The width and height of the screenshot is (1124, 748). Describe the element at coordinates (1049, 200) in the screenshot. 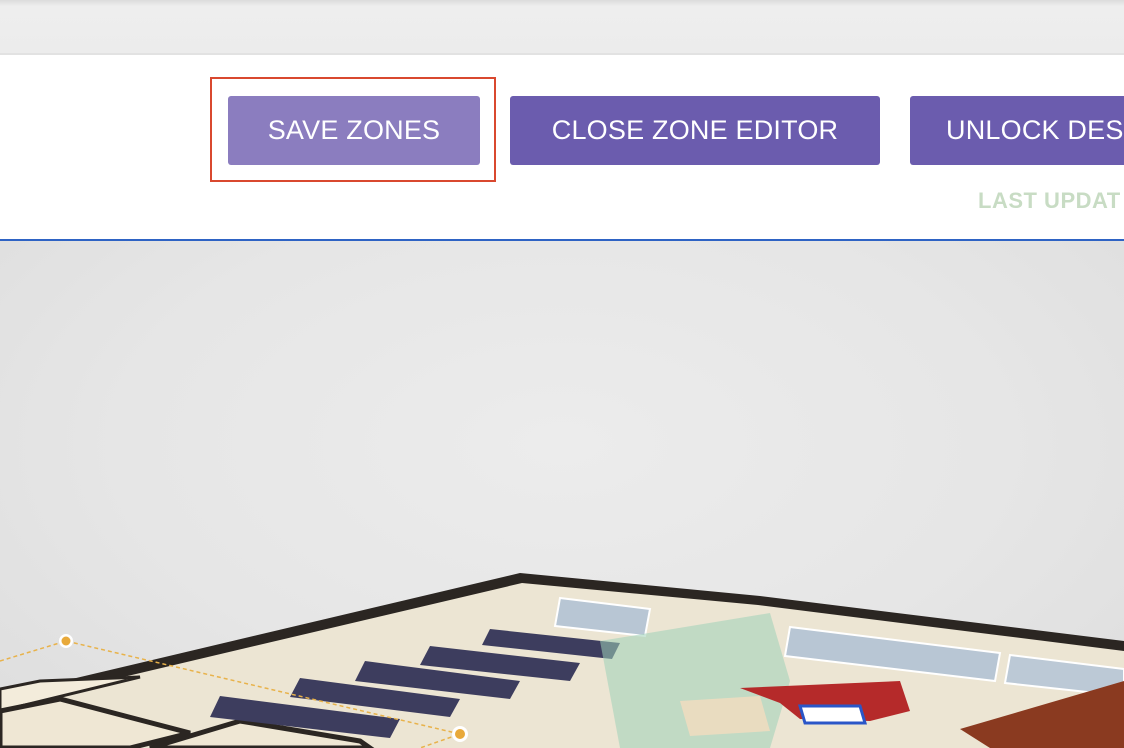

I see `last-updated-label: LAST UPDAT` at that location.